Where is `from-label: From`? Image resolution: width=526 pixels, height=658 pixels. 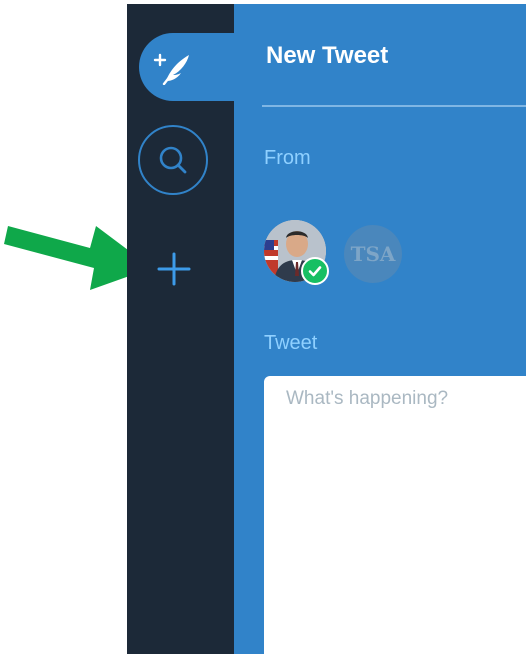
from-label: From is located at coordinates (287, 158).